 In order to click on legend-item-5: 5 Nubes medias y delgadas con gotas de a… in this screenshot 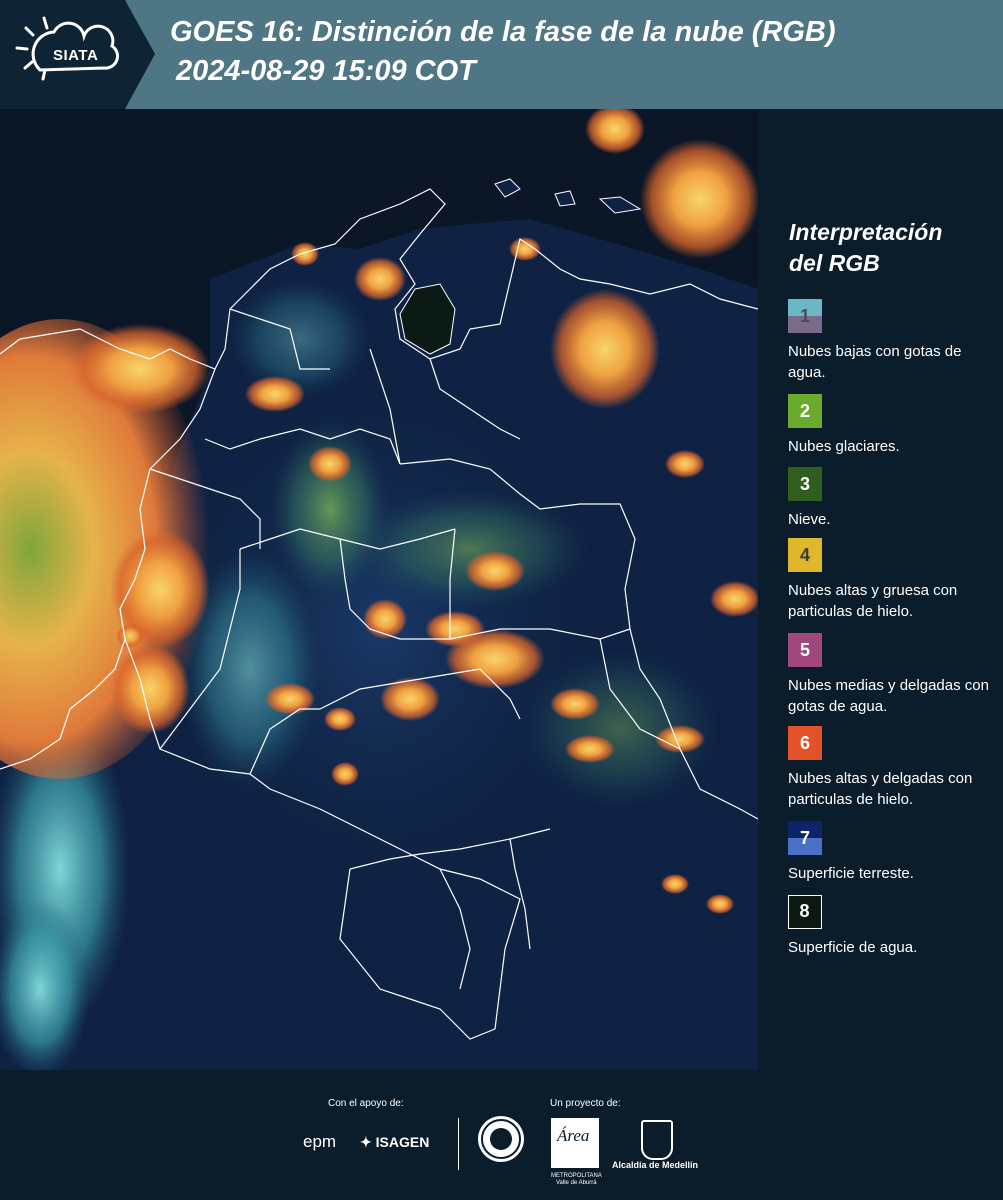, I will do `click(894, 675)`.